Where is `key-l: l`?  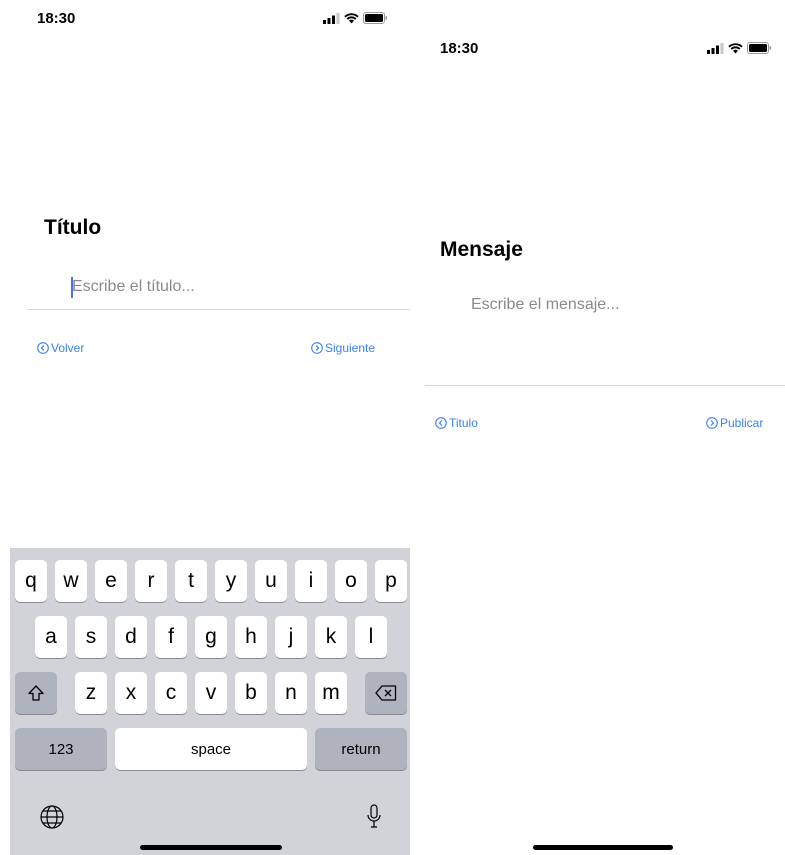
key-l: l is located at coordinates (371, 637).